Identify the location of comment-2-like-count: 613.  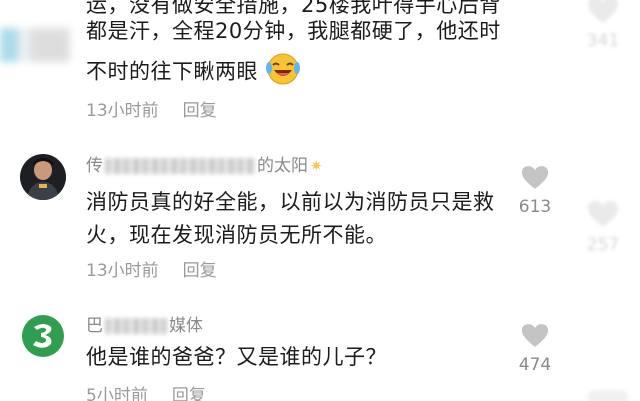
(535, 207).